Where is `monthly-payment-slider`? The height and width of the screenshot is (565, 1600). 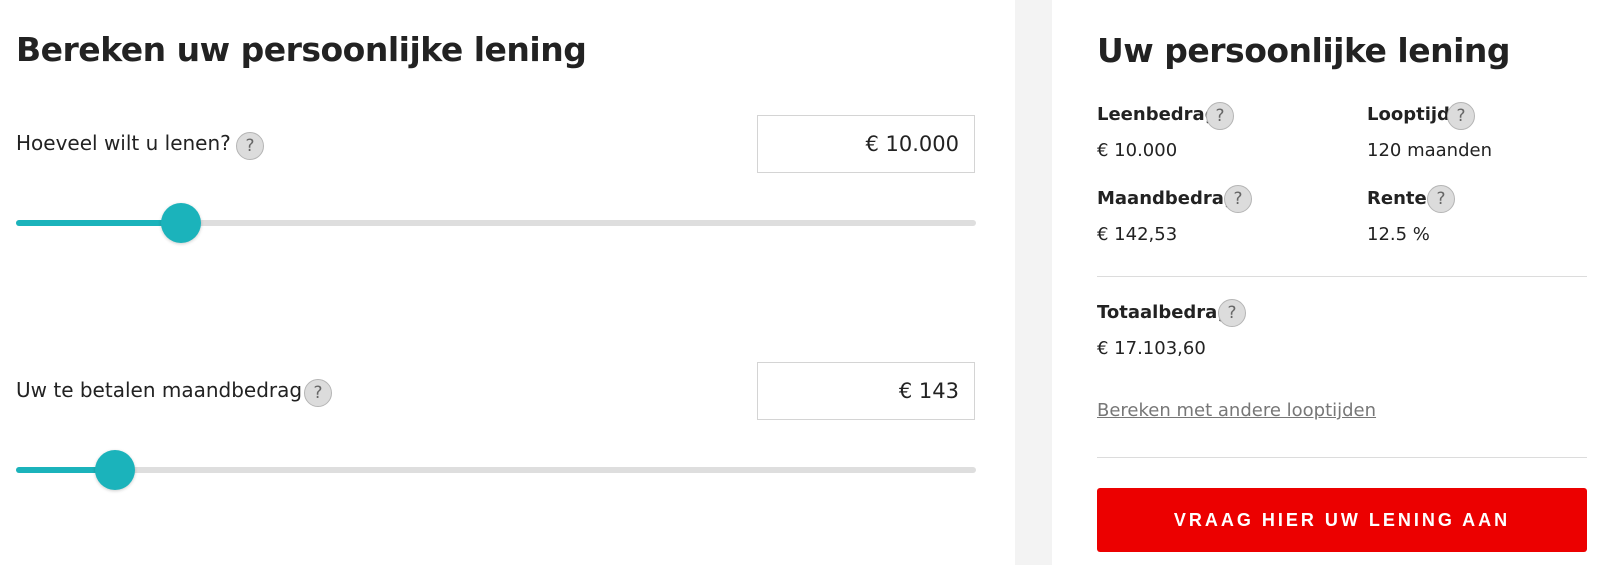
monthly-payment-slider is located at coordinates (496, 470).